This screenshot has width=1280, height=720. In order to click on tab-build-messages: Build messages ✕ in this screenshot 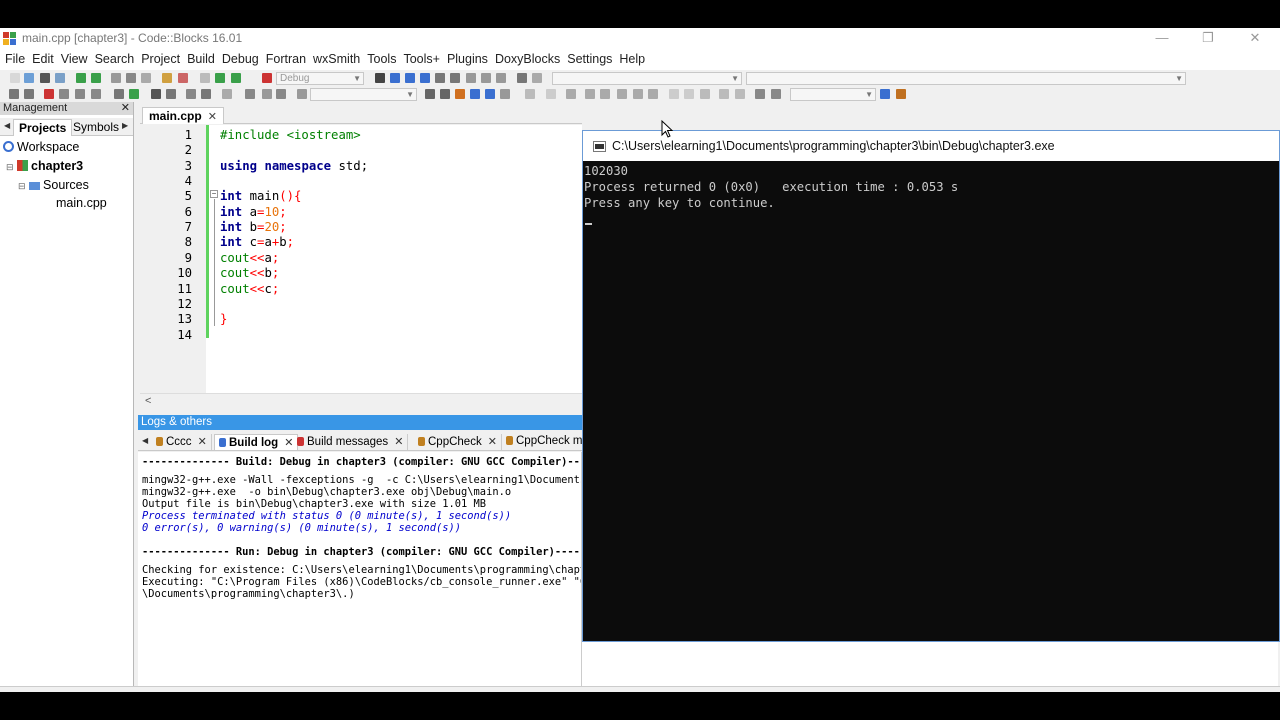, I will do `click(351, 442)`.